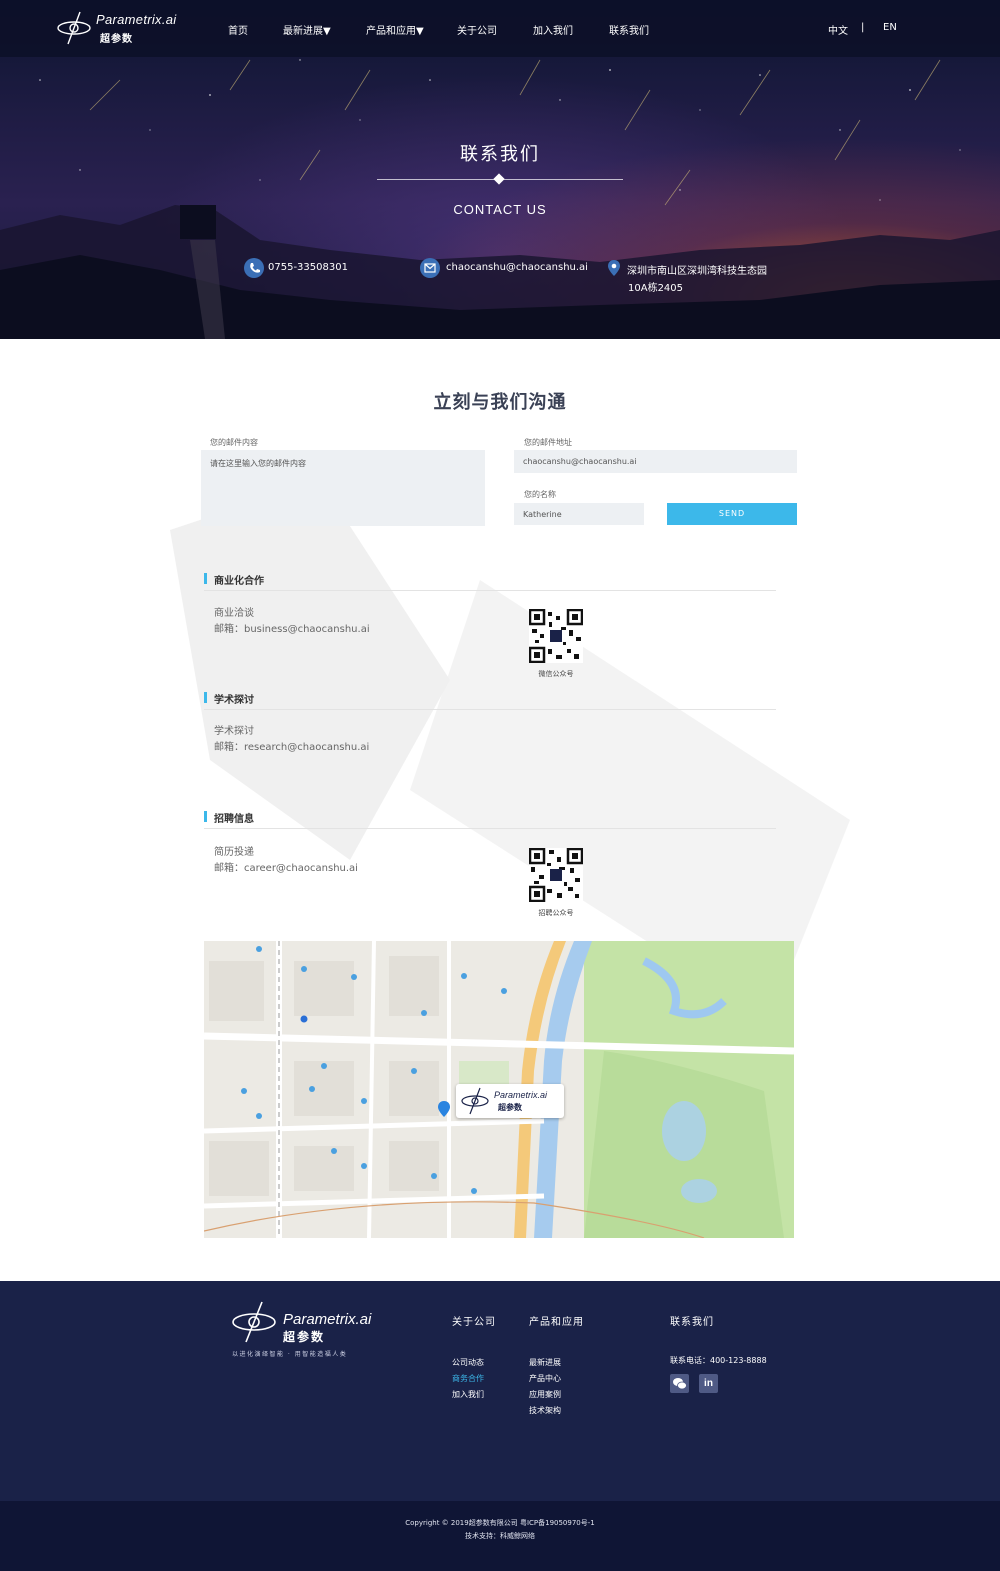  Describe the element at coordinates (579, 514) in the screenshot. I see `name-field: Katherine` at that location.